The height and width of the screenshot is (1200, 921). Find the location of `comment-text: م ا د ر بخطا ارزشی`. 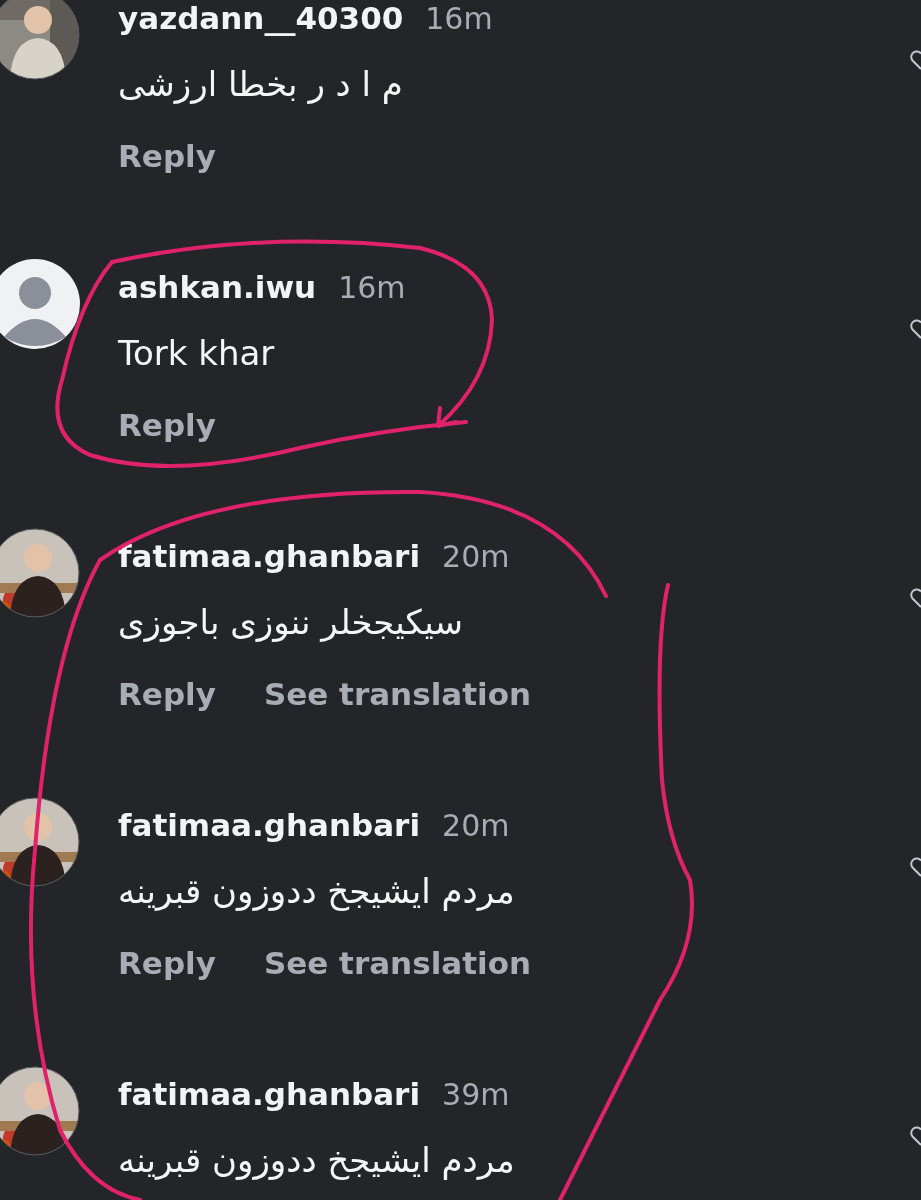

comment-text: م ا د ر بخطا ارزشی is located at coordinates (260, 84).